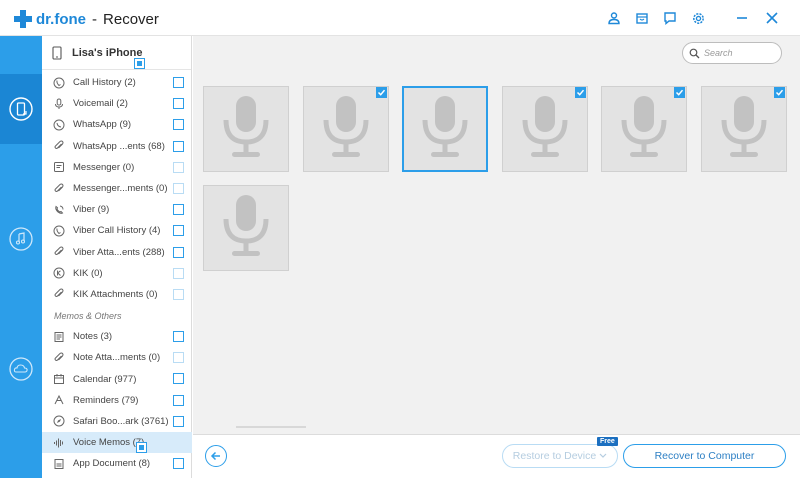  I want to click on category-item: Messenger...ments (0), so click(117, 188).